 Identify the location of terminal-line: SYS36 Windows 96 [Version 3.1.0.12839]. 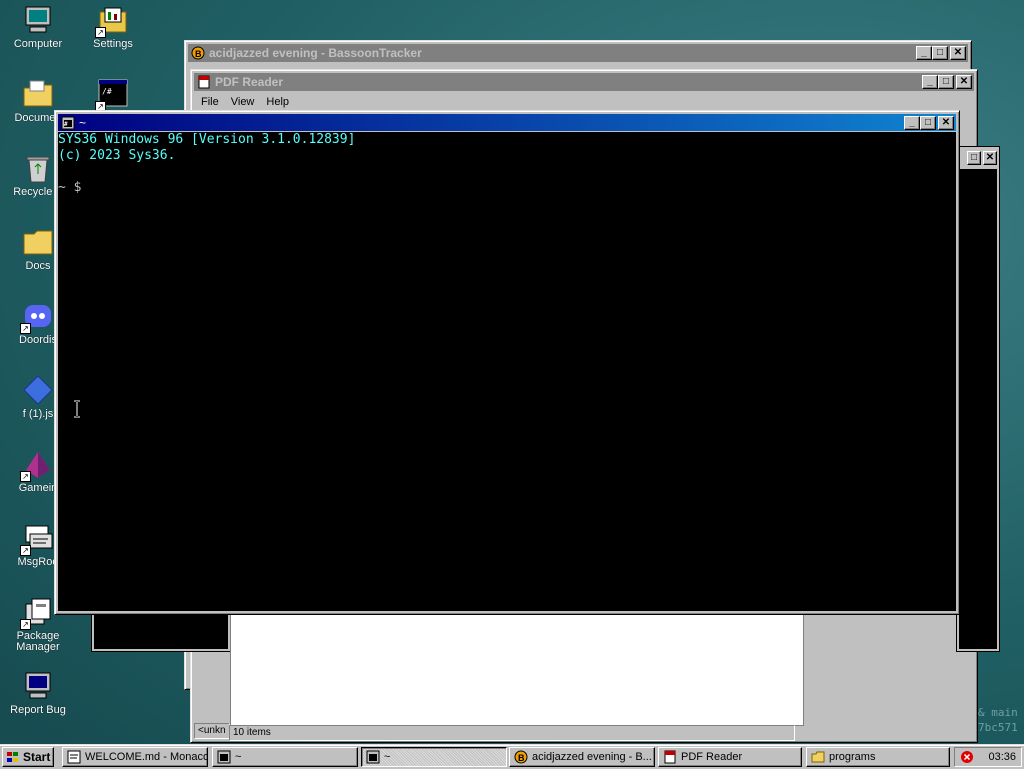
(207, 139).